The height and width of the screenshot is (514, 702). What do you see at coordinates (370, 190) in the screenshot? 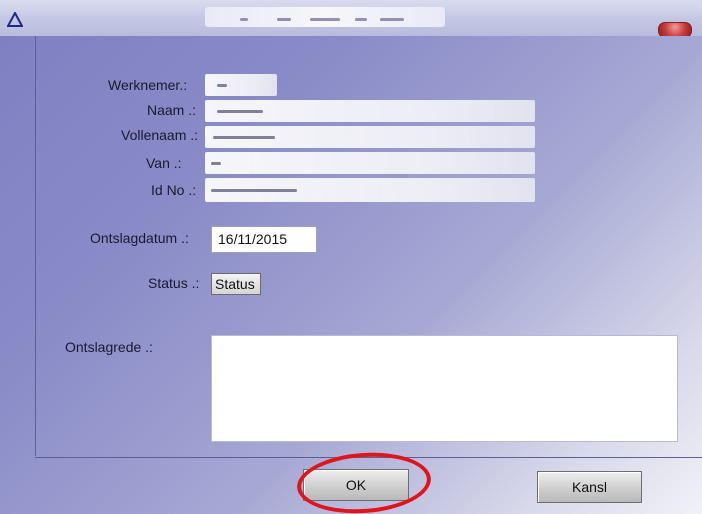
I see `idno-field` at bounding box center [370, 190].